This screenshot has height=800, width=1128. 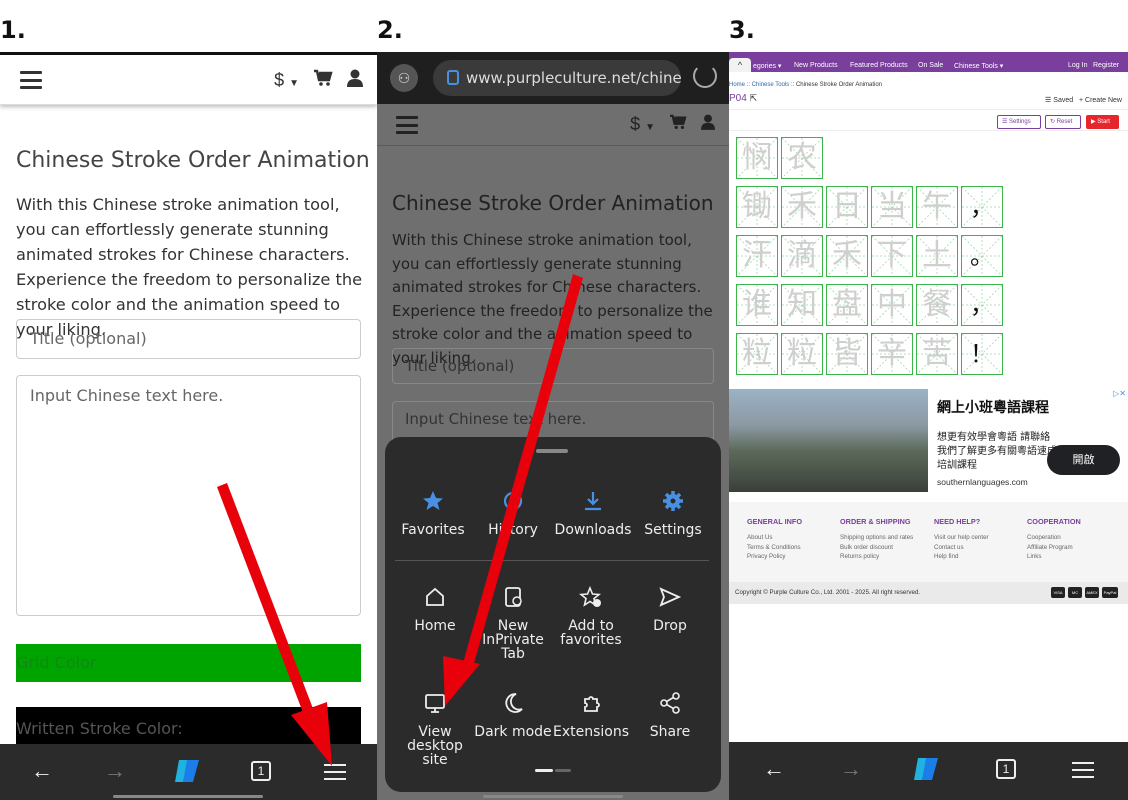 I want to click on character-cell: 滴, so click(x=802, y=256).